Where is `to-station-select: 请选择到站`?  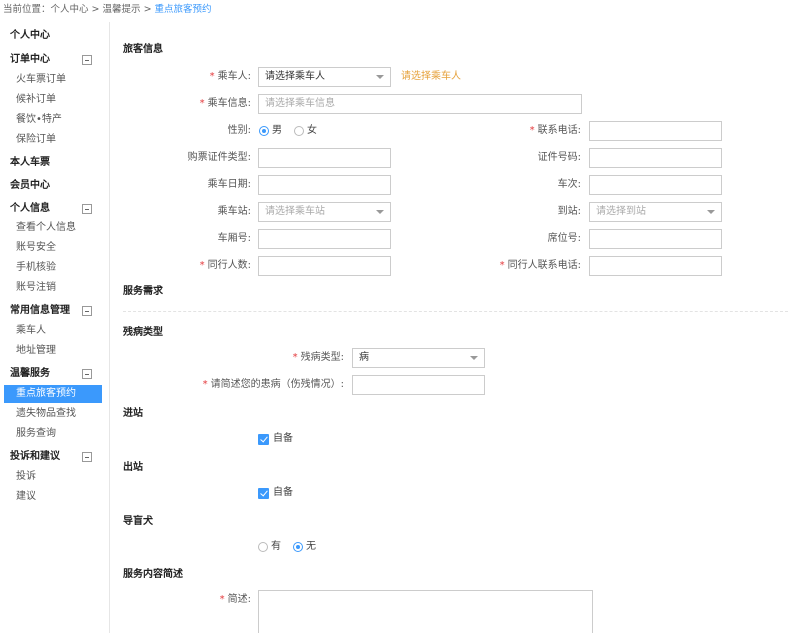
to-station-select: 请选择到站 is located at coordinates (655, 212).